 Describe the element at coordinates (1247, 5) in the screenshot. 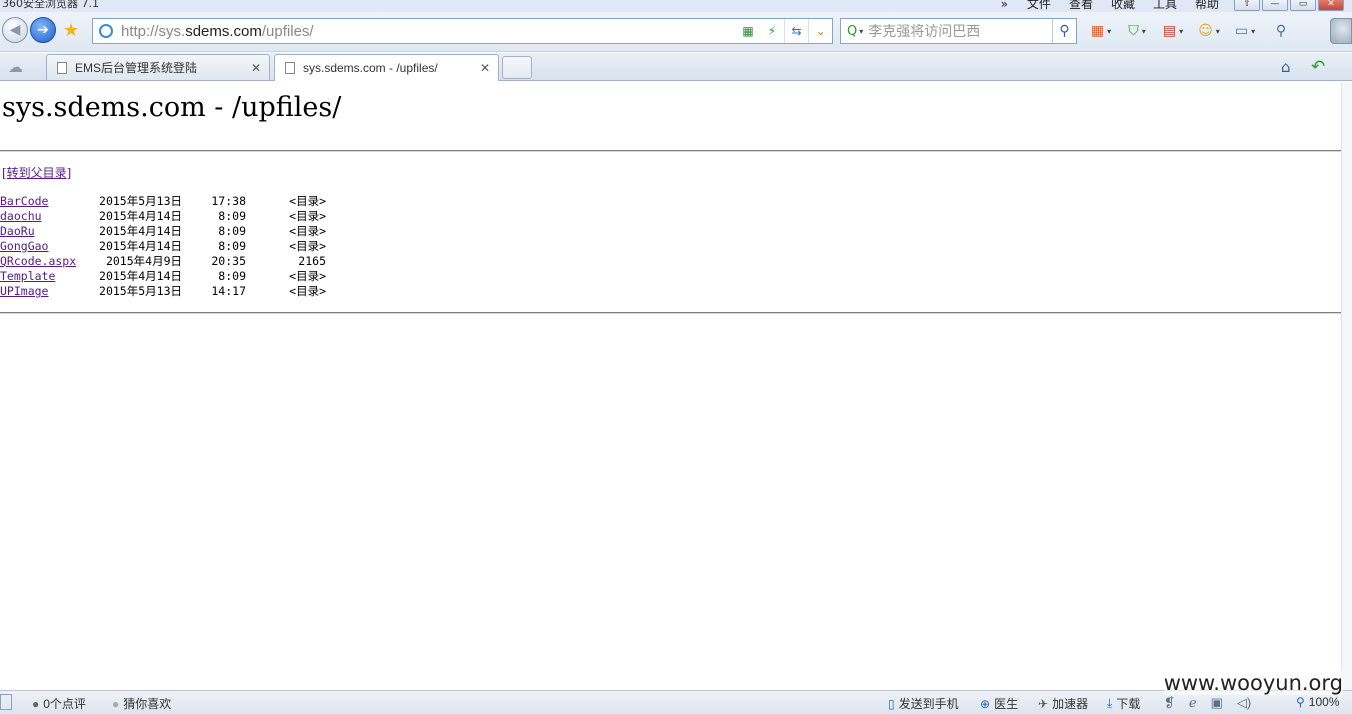

I see `skin-icon: ⇧` at that location.